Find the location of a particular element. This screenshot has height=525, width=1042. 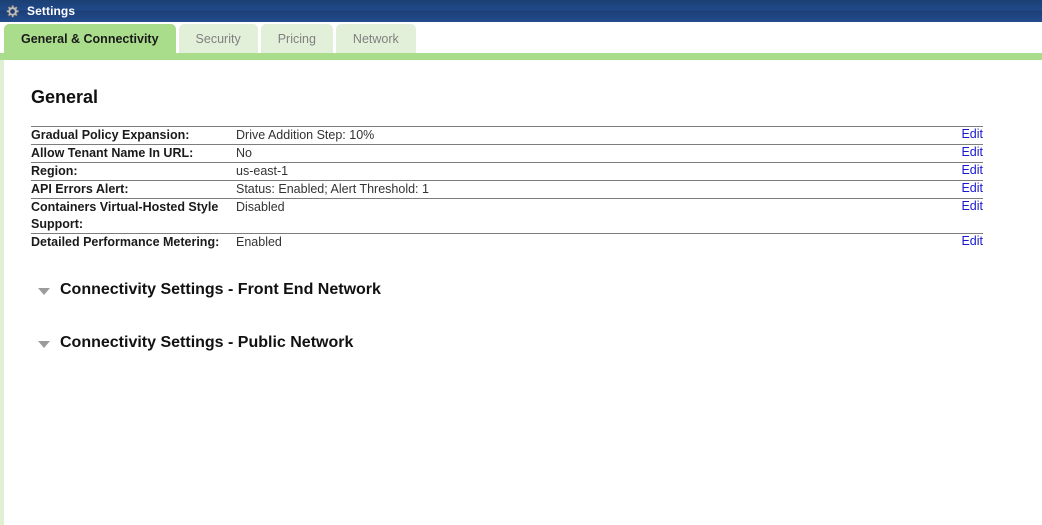

tab-label: Network is located at coordinates (375, 38).